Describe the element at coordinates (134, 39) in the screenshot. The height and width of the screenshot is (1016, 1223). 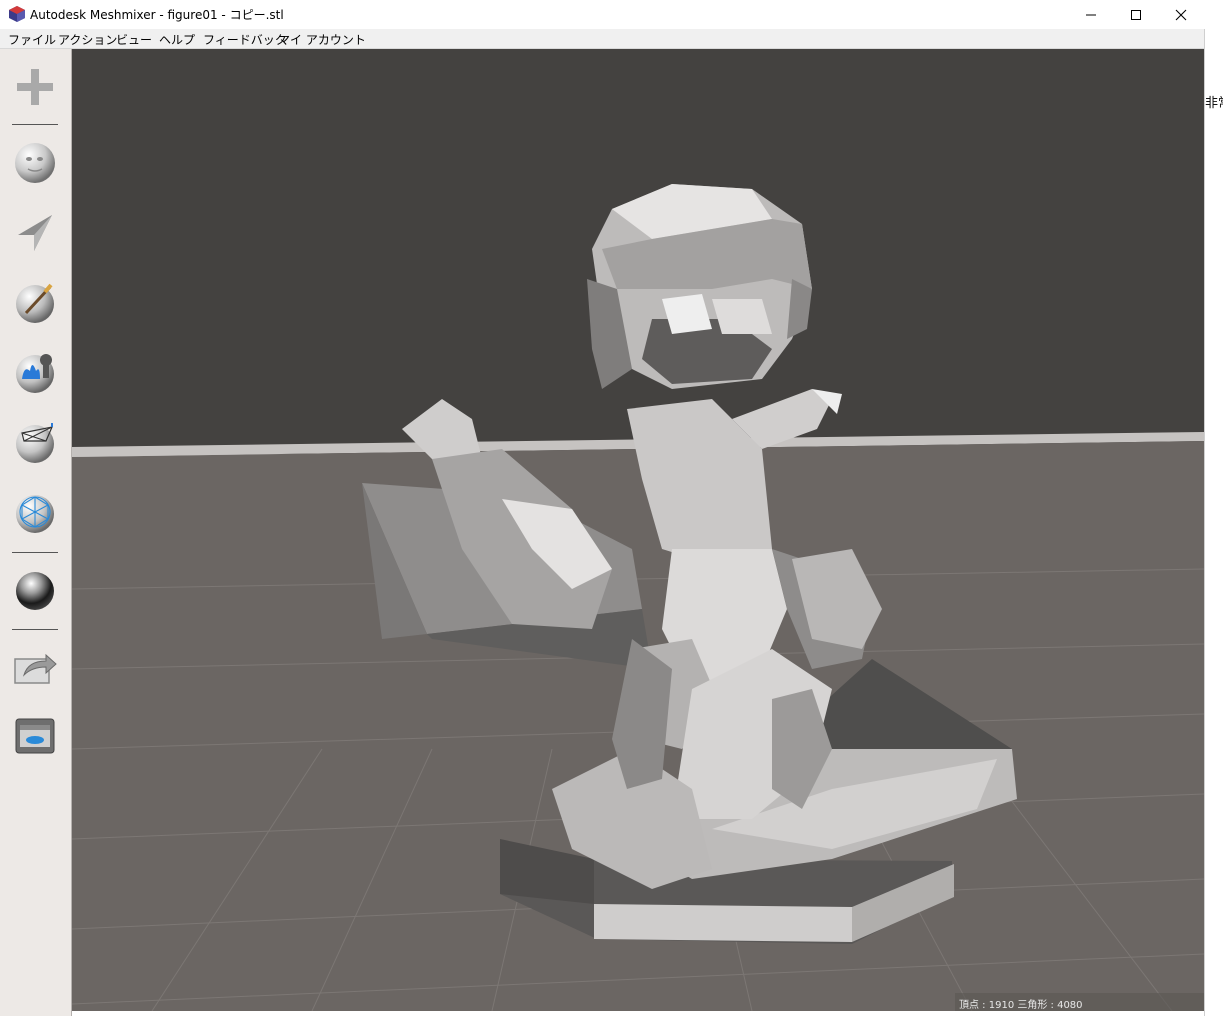
I see `menu-view: ビュー` at that location.